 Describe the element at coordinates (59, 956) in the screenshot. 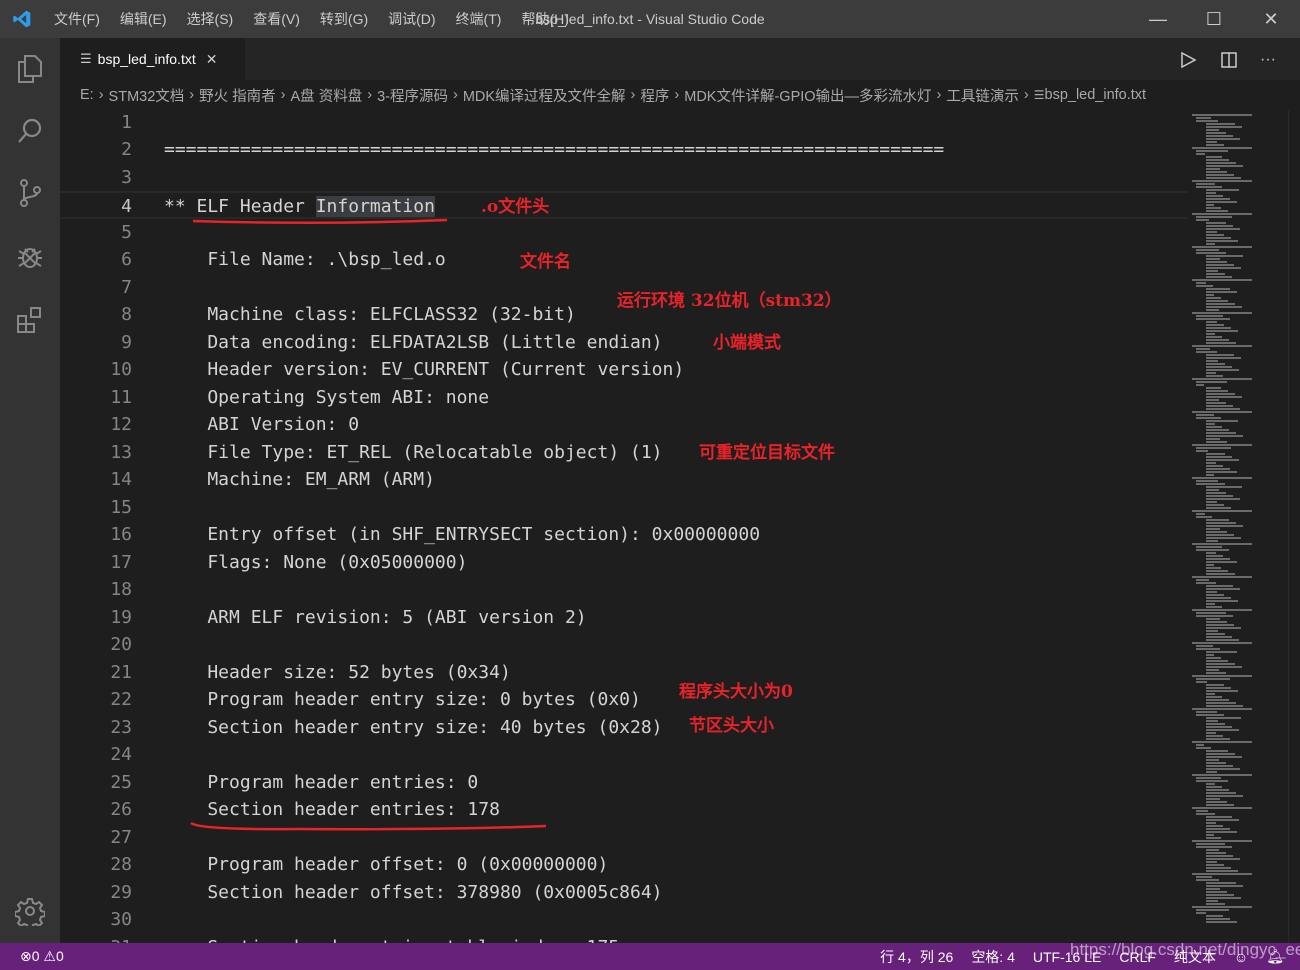

I see `warning-count: 0` at that location.